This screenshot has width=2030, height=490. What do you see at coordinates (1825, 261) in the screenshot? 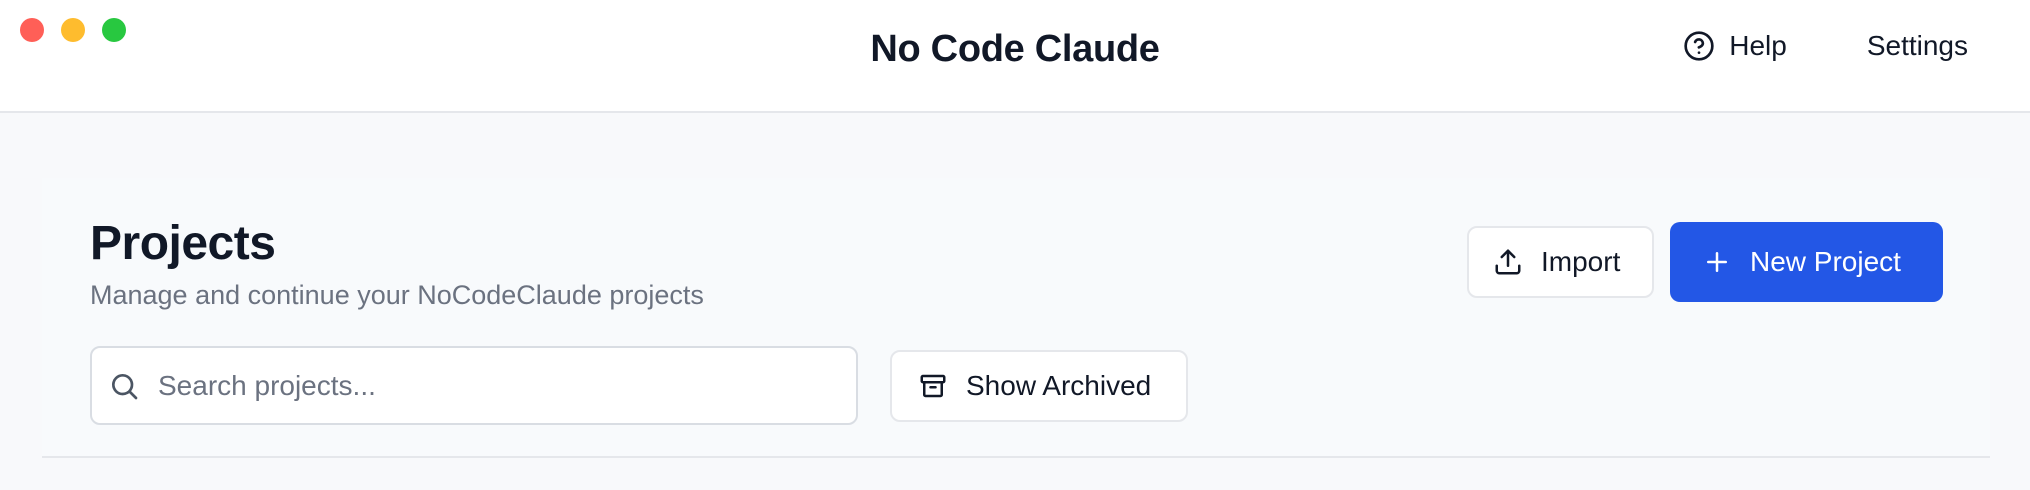
I see `new-project-label: New Project` at bounding box center [1825, 261].